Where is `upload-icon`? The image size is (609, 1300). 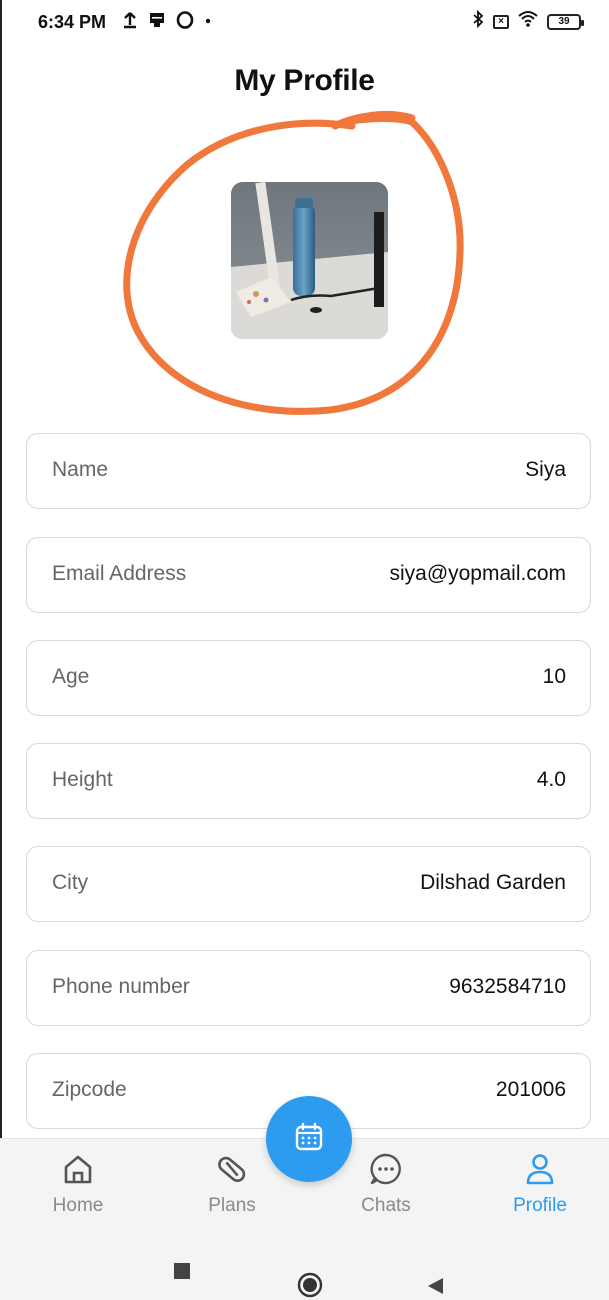 upload-icon is located at coordinates (130, 22).